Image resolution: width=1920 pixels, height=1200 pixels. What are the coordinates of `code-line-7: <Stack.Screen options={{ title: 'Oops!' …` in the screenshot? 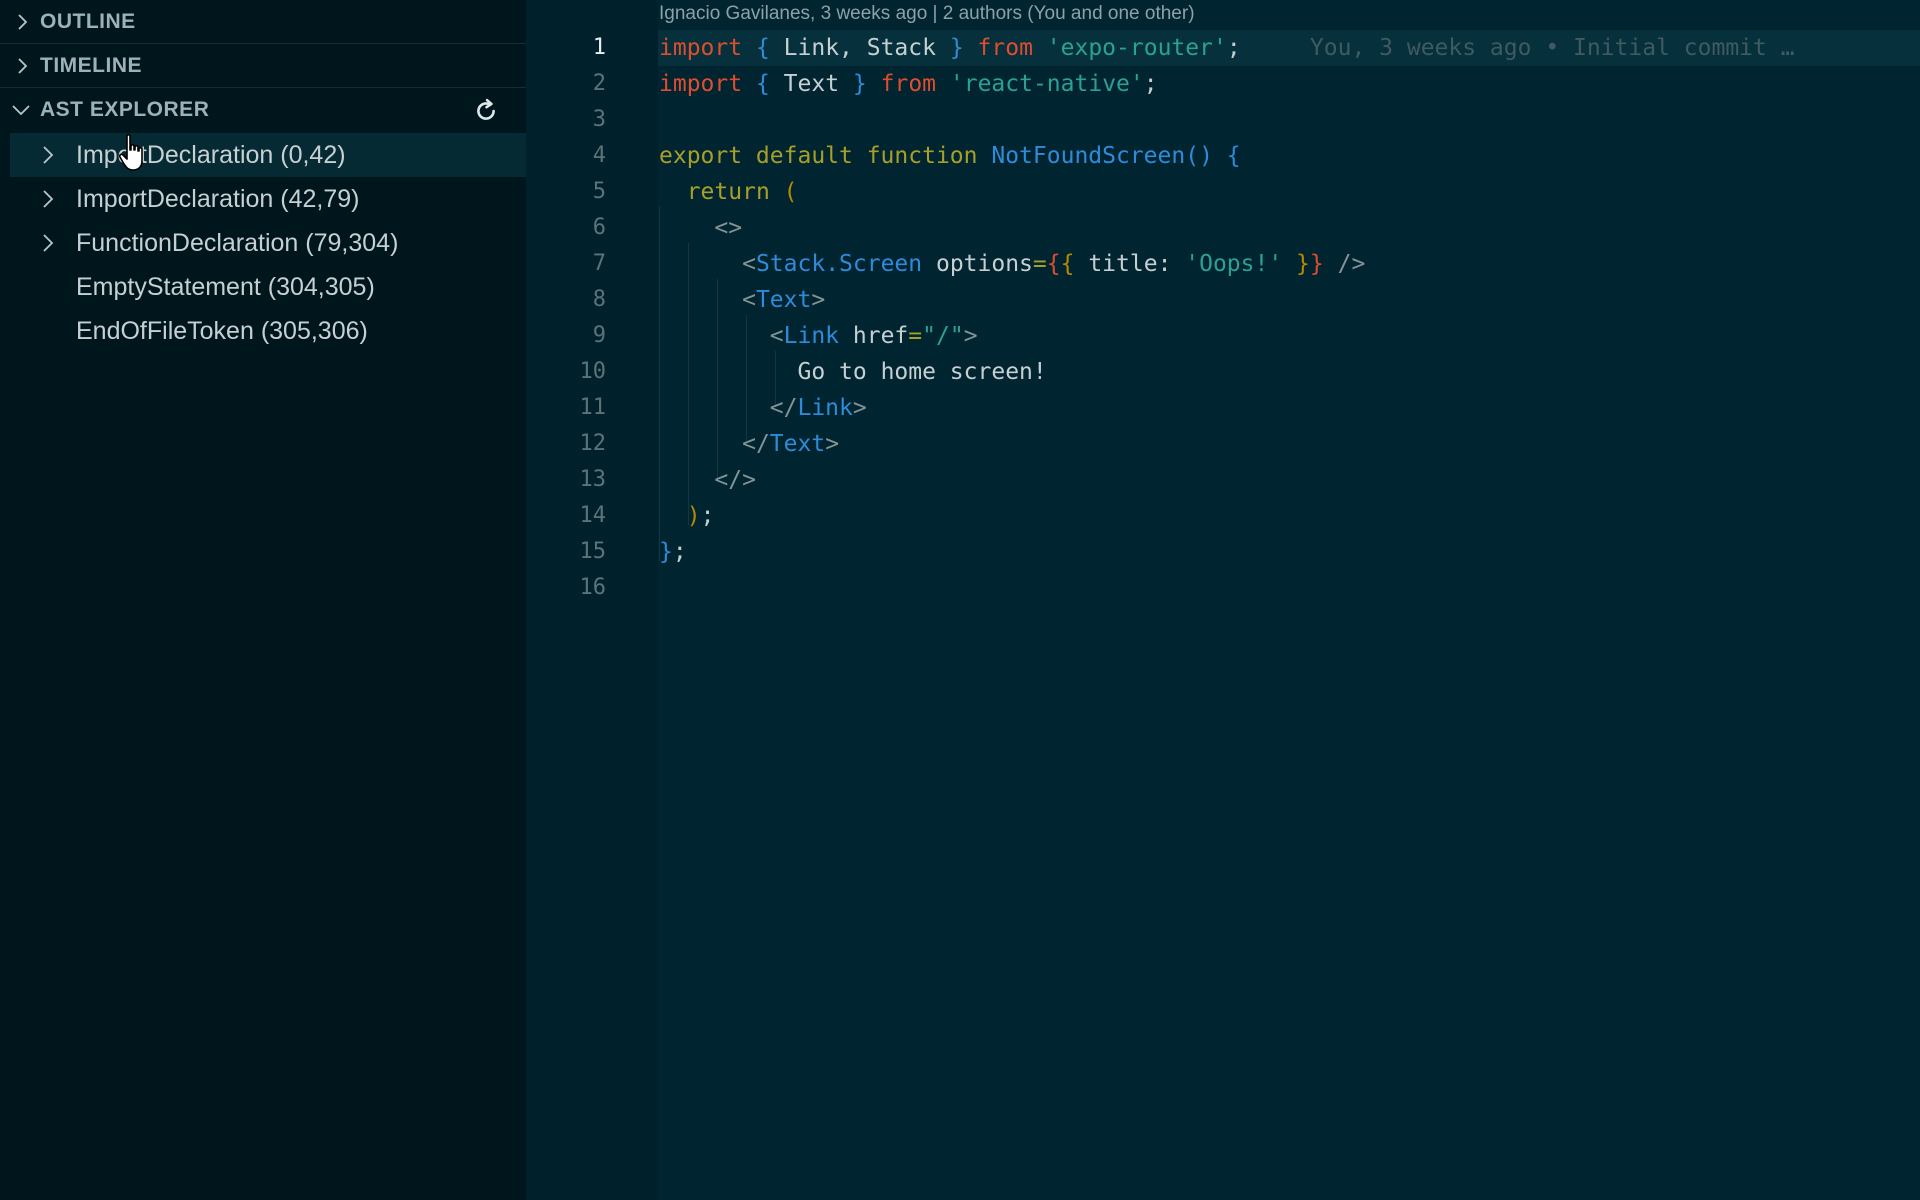 It's located at (1012, 264).